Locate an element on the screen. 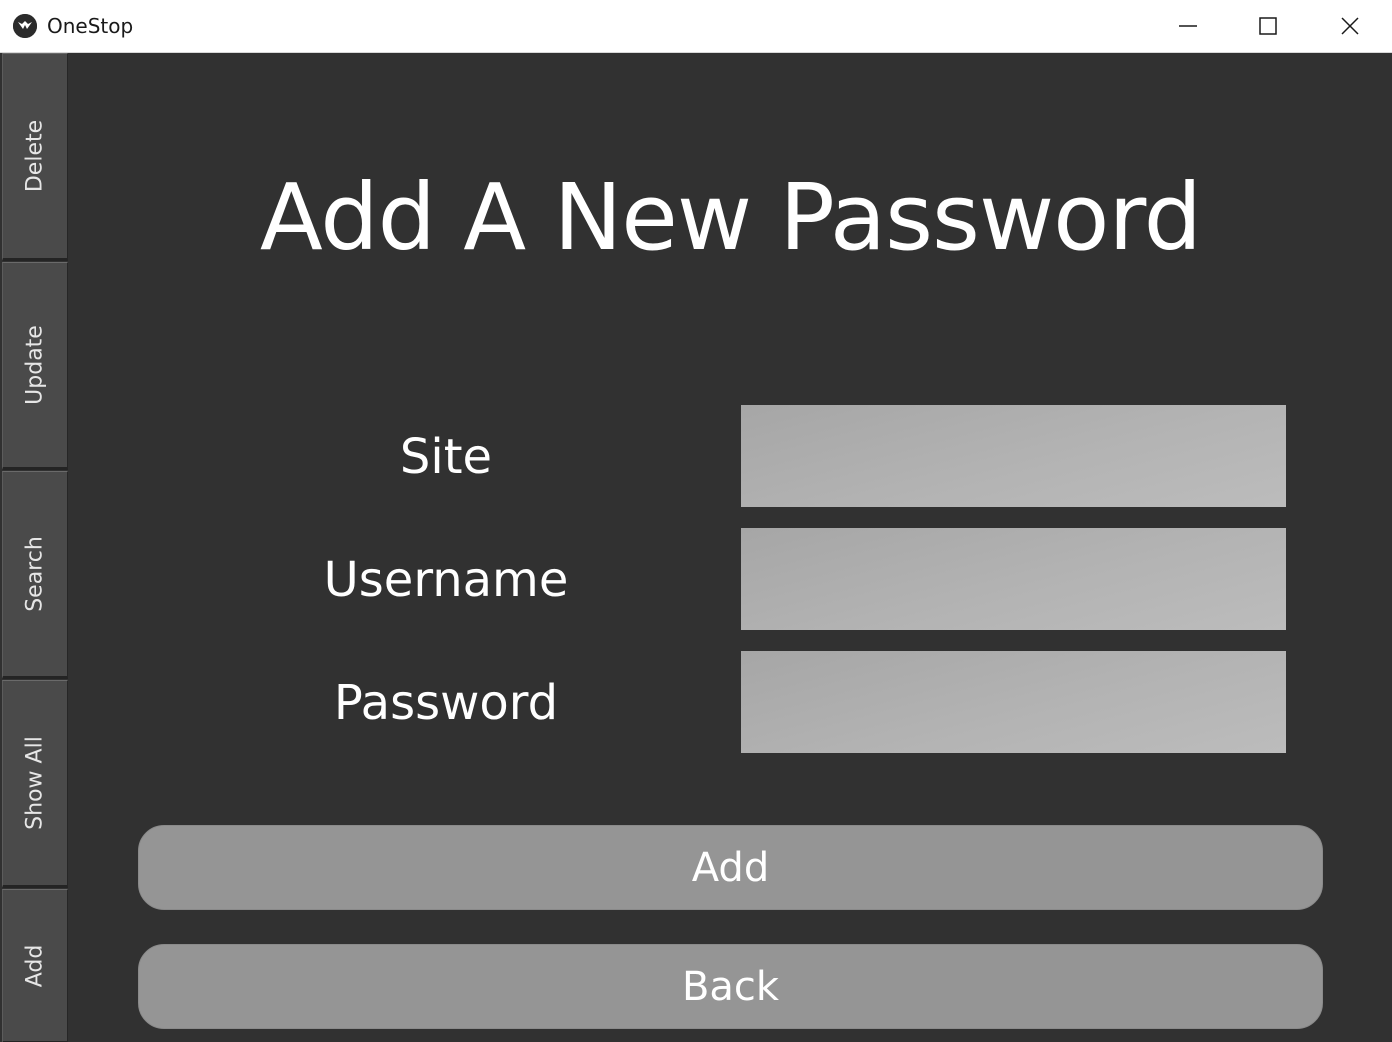  sidebar: Delete Update Search Show All Add is located at coordinates (34, 547).